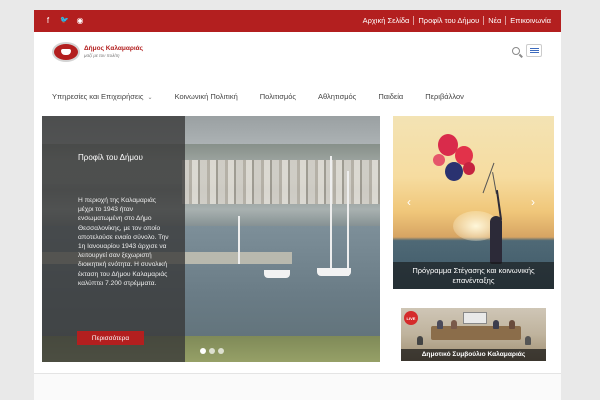  I want to click on site-logo: Δήμος Καλαμαριάς μαζί με τον πολίτη, so click(97, 52).